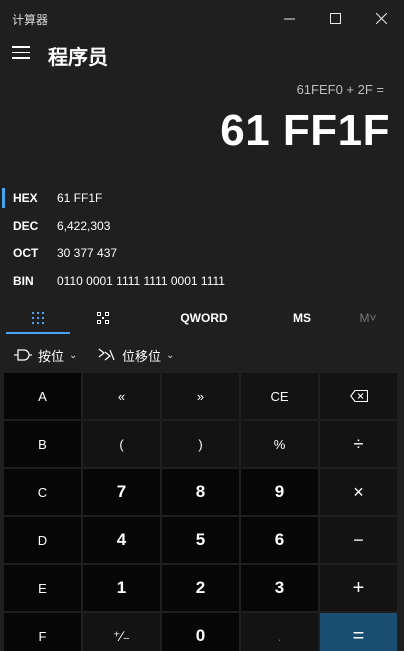  Describe the element at coordinates (42, 444) in the screenshot. I see `key-b: B` at that location.